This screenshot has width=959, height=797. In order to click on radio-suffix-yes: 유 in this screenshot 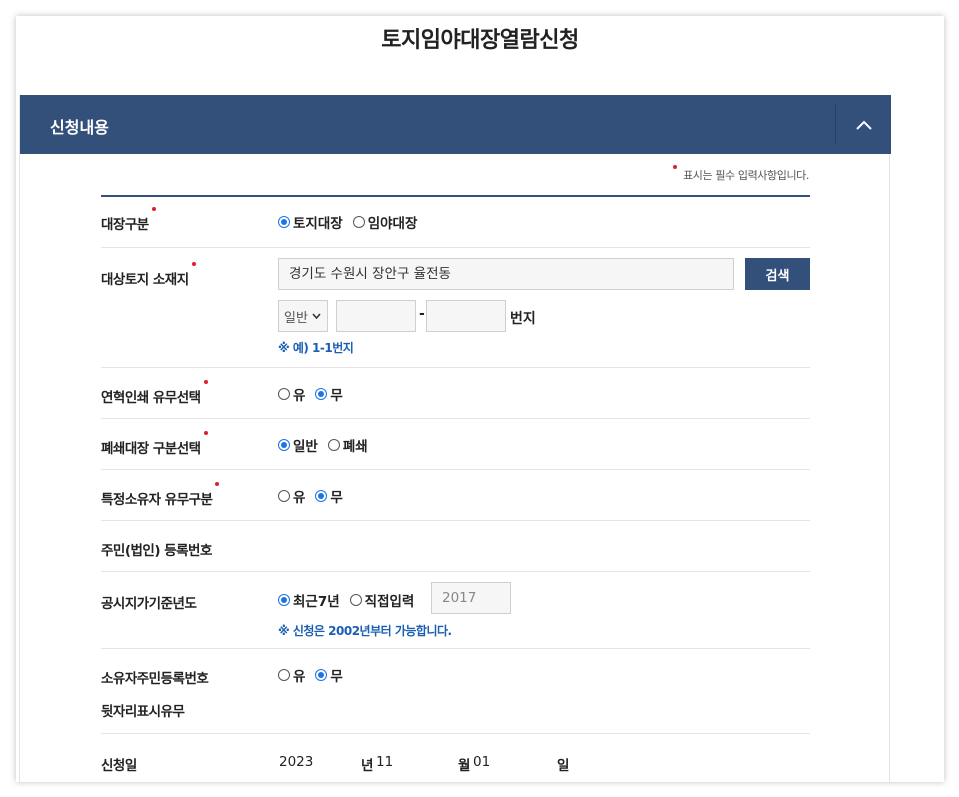, I will do `click(291, 675)`.